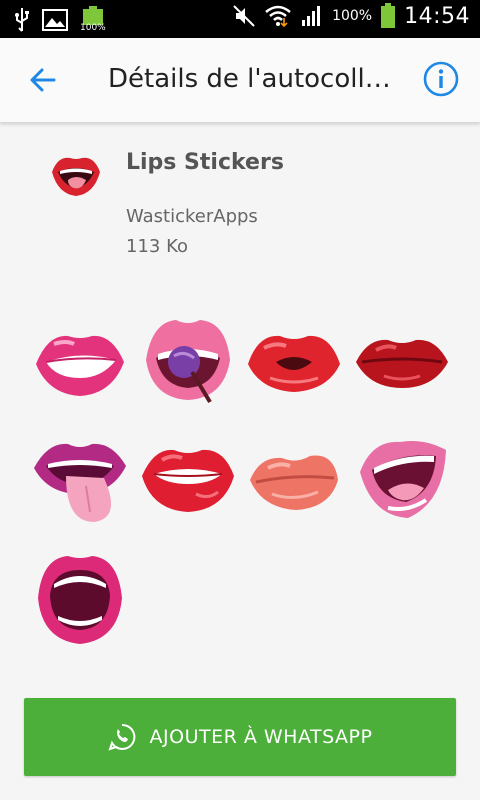  I want to click on signal-icon, so click(311, 16).